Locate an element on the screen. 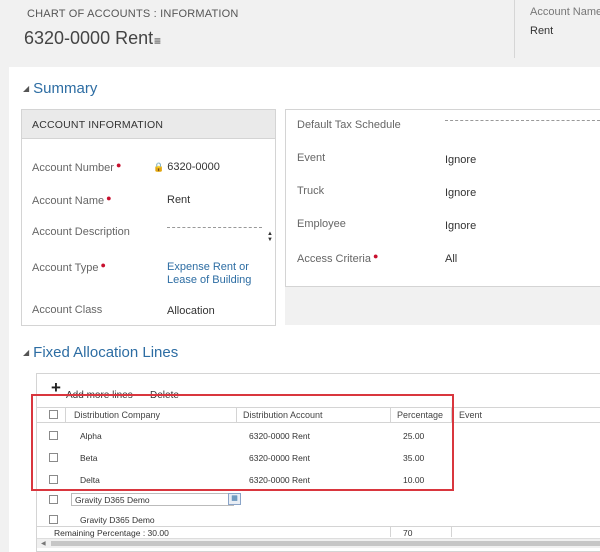  summary-title: Summary is located at coordinates (65, 88).